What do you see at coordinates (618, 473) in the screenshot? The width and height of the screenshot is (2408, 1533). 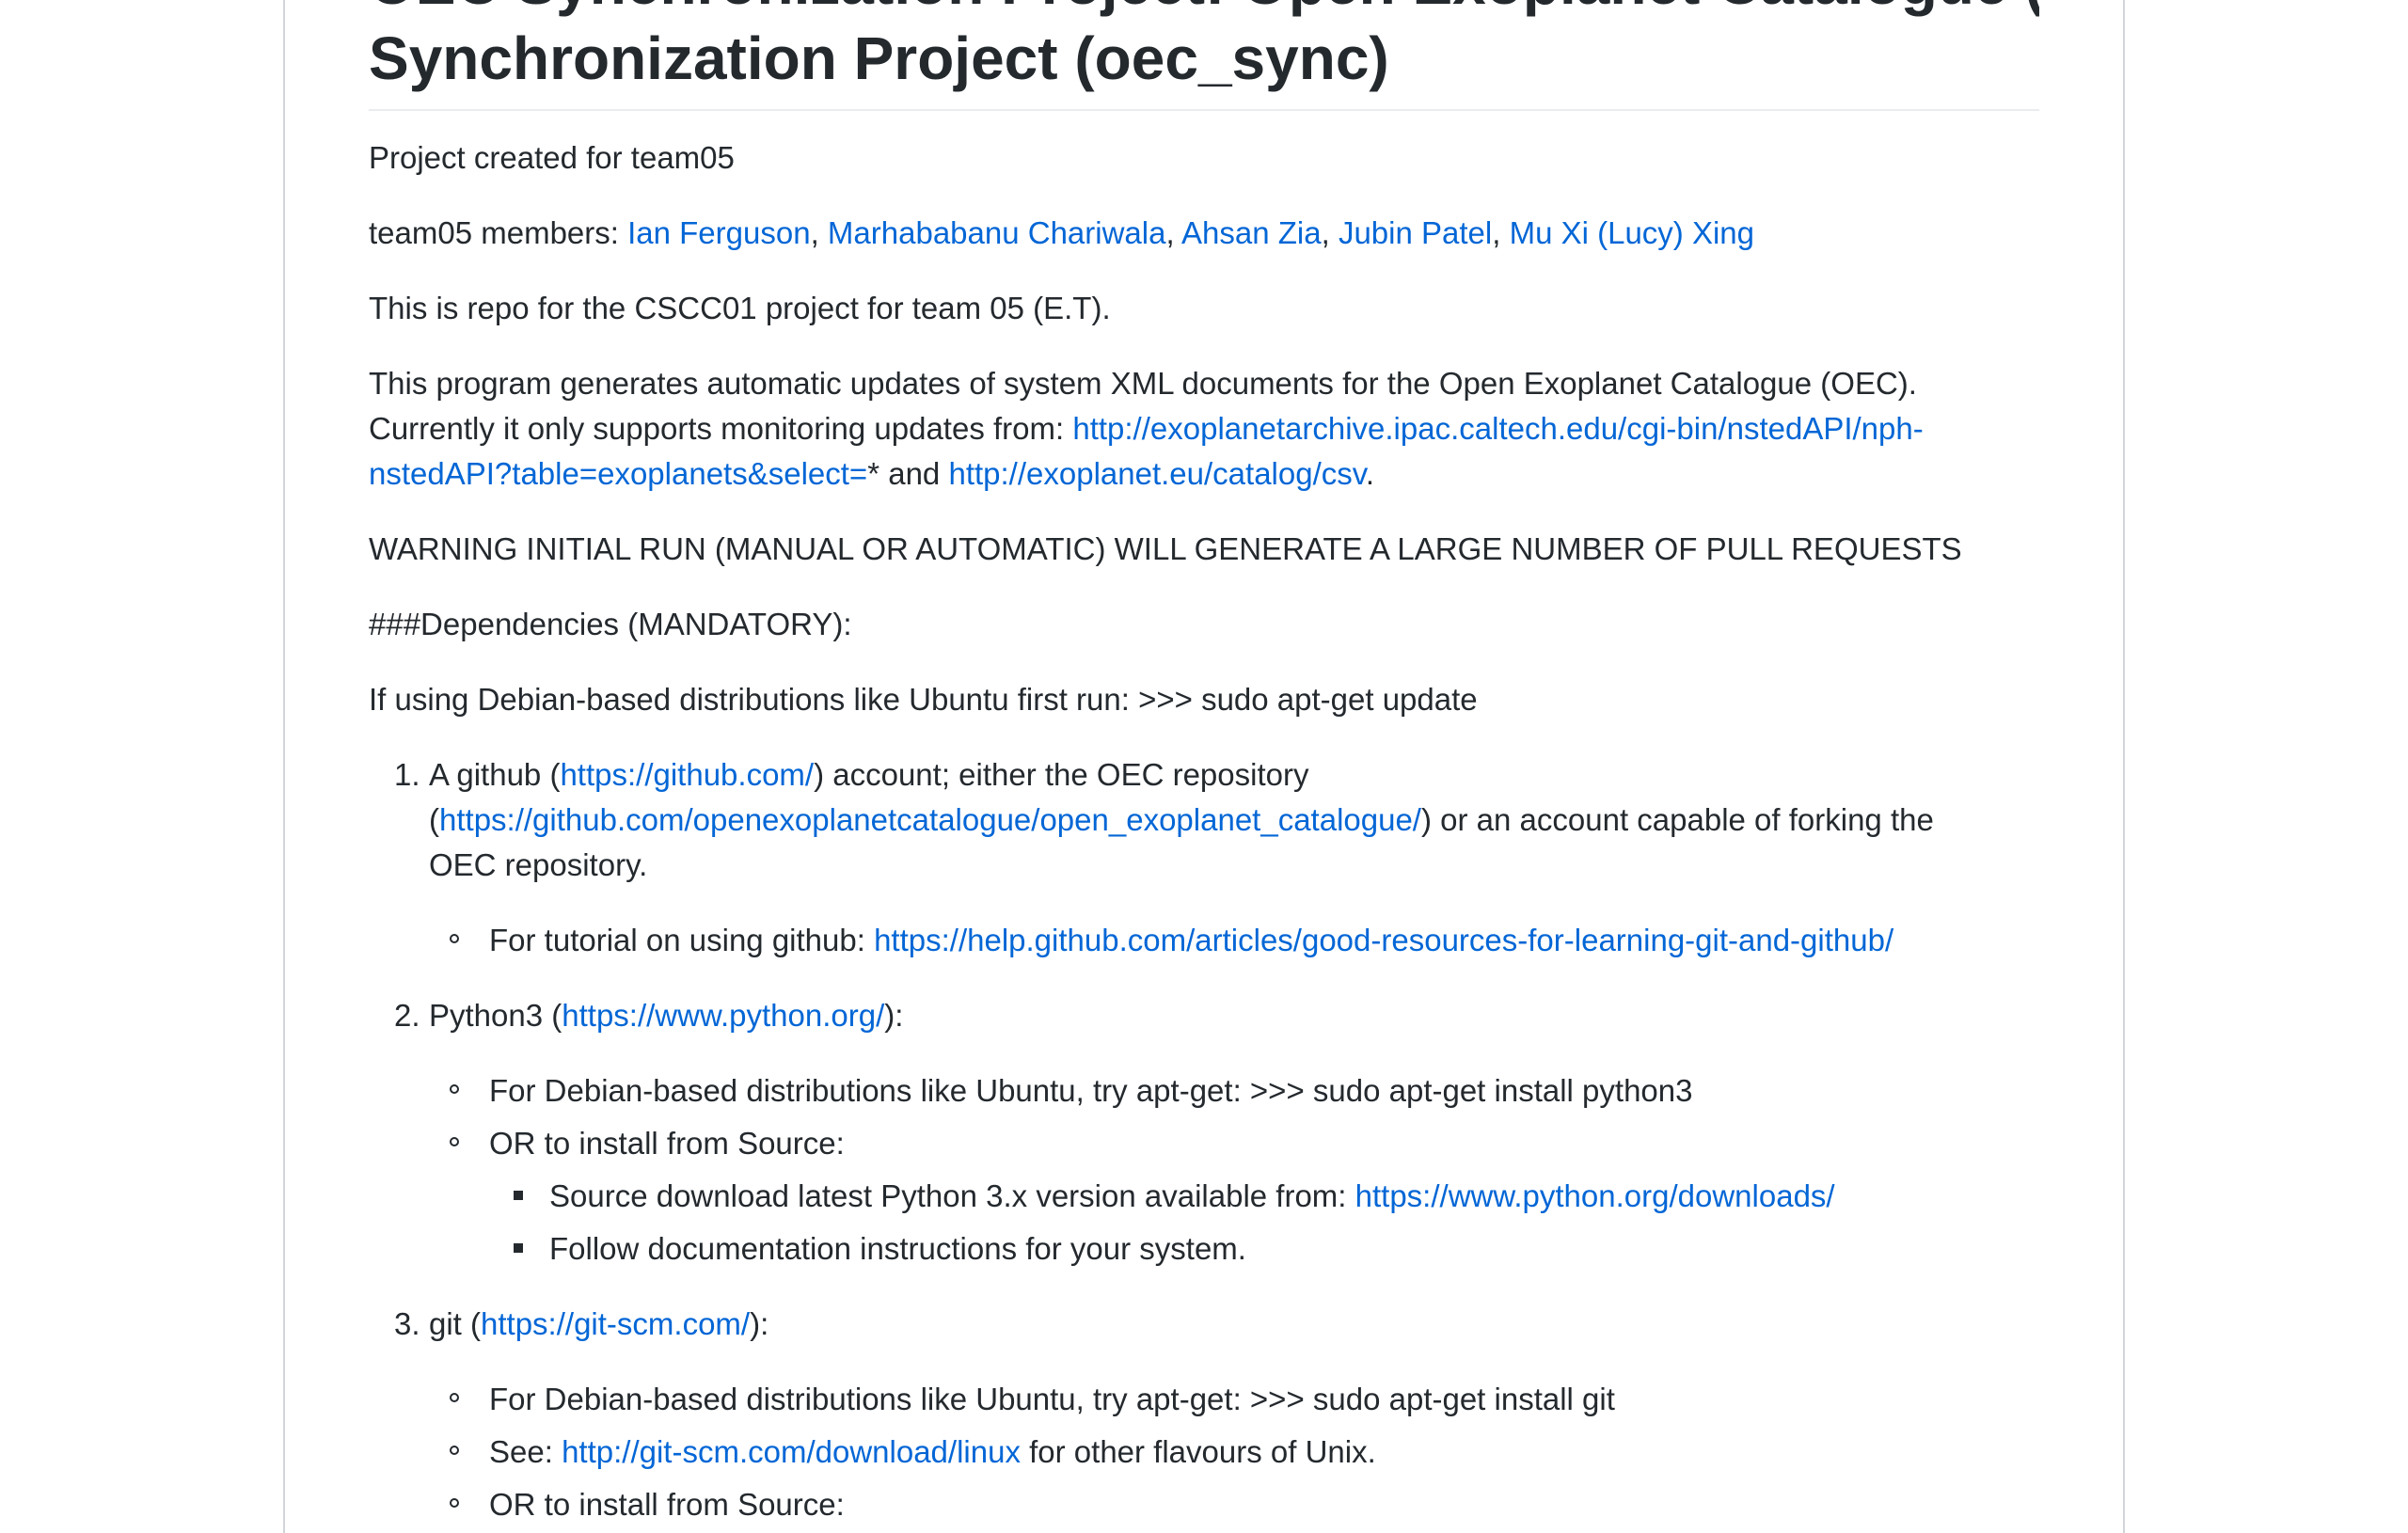 I see `nasa-archive-link-part2: nstedAPI?table=exoplanets&select=` at bounding box center [618, 473].